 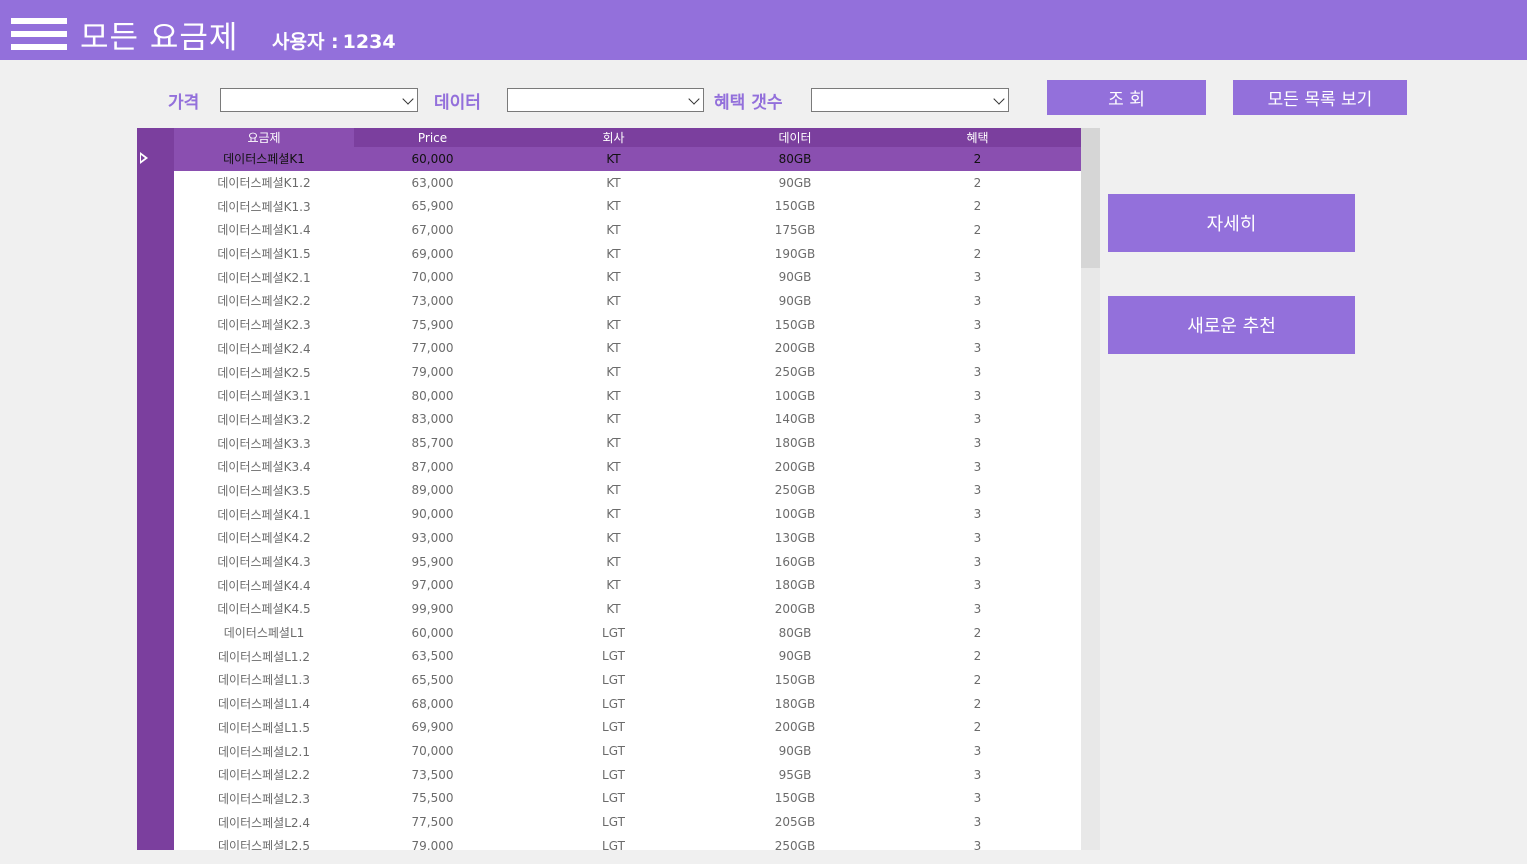 What do you see at coordinates (432, 466) in the screenshot?
I see `cell-price: 87,000` at bounding box center [432, 466].